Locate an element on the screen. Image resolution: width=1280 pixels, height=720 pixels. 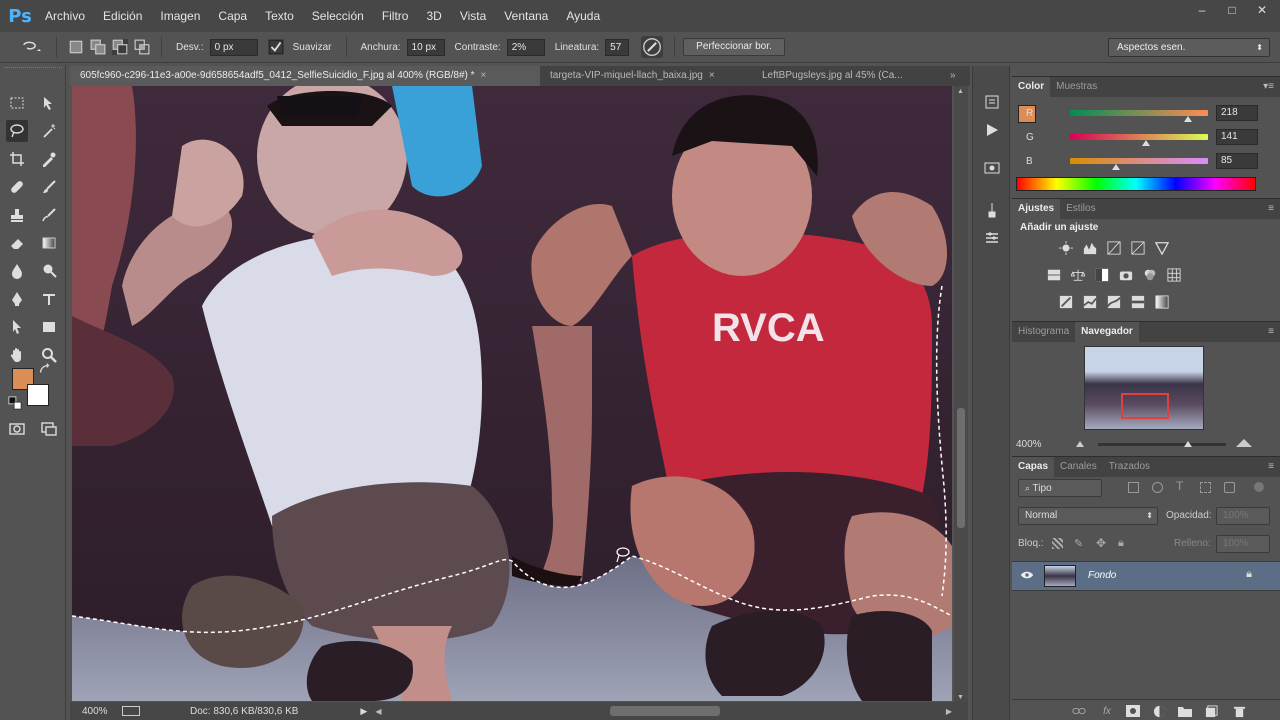
crop-tool-icon is located at coordinates (17, 159).